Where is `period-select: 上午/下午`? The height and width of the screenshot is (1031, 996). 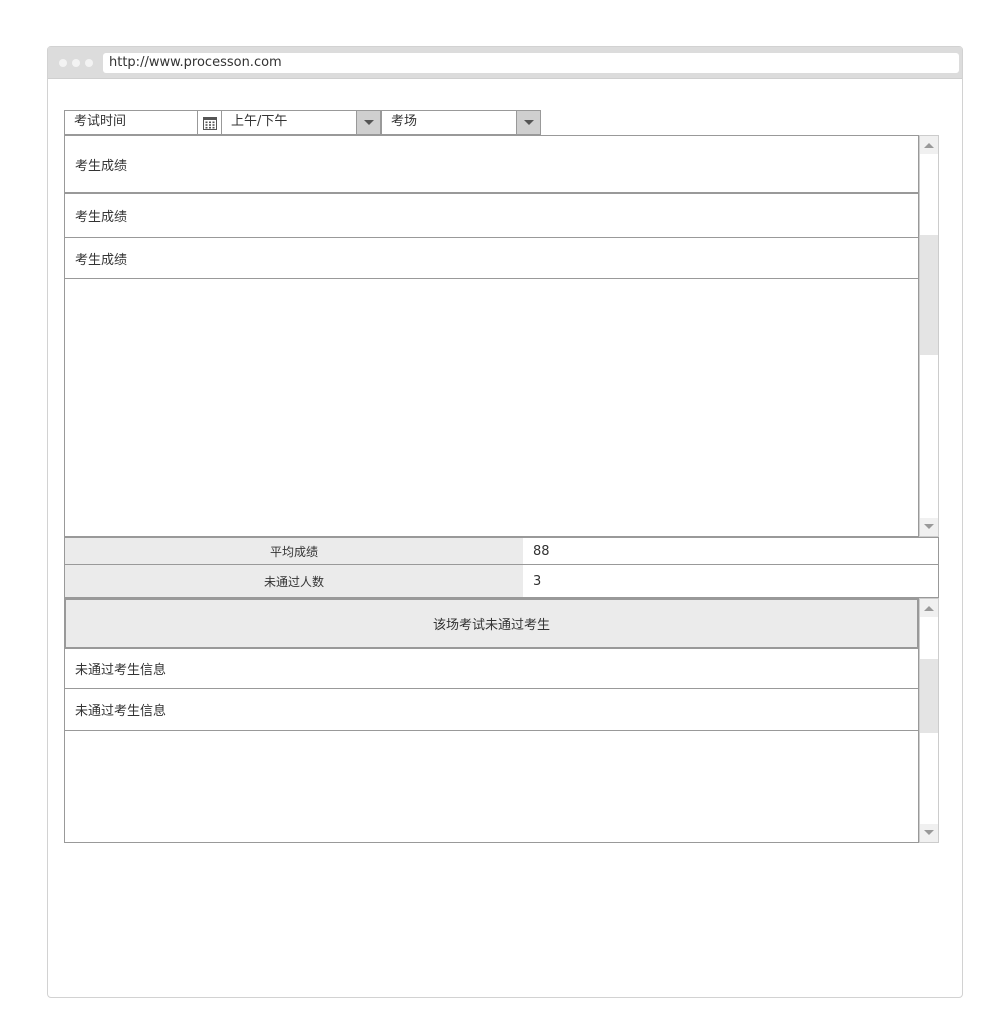 period-select: 上午/下午 is located at coordinates (301, 122).